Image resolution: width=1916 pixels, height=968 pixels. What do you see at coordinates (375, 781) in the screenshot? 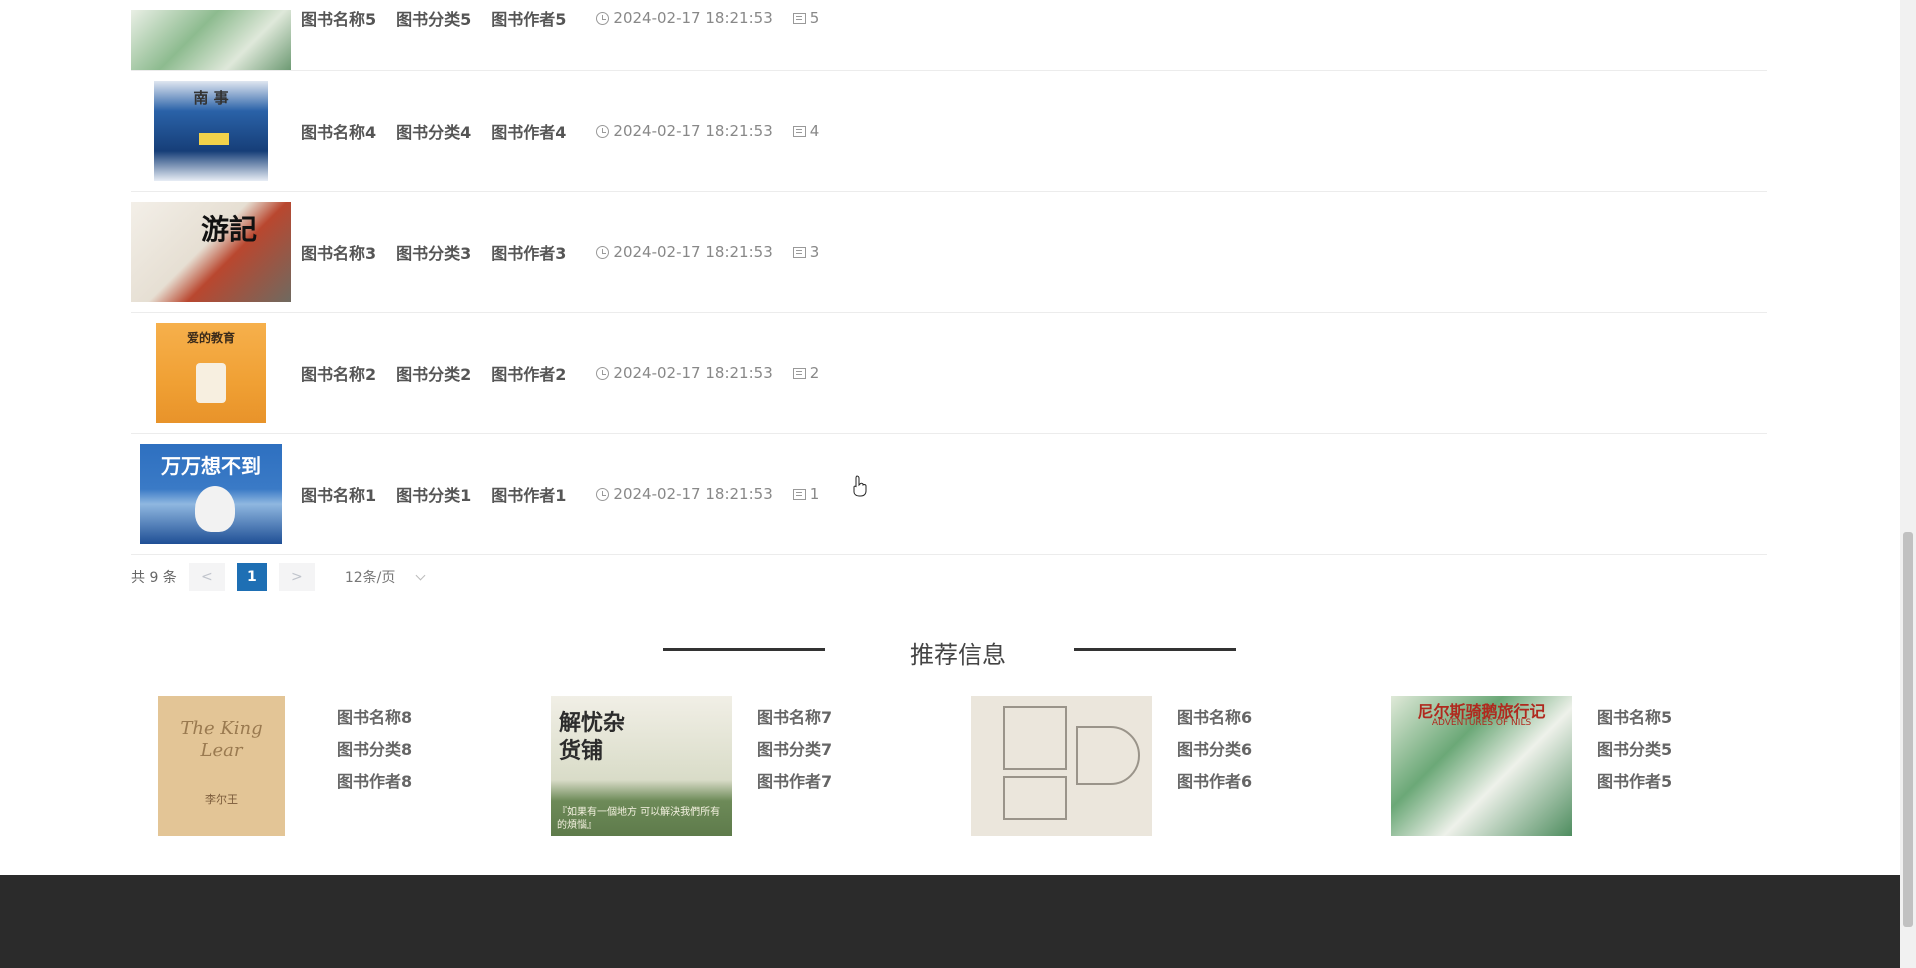
I see `recommend-author: 图书作者8` at bounding box center [375, 781].